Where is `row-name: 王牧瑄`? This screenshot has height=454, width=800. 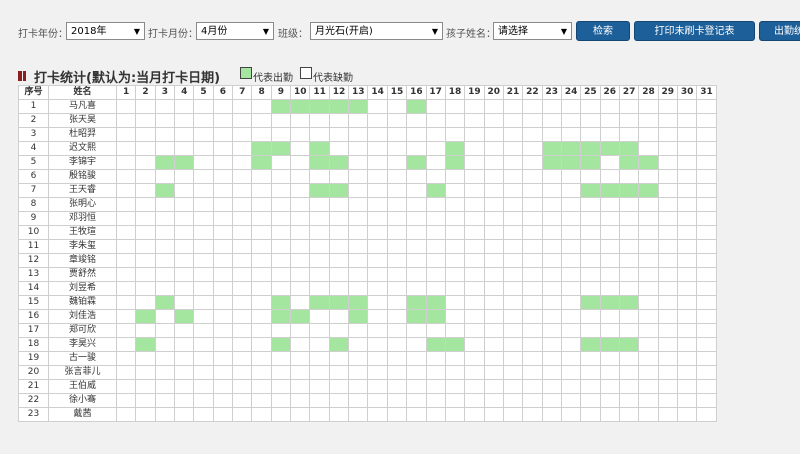
row-name: 王牧瑄 is located at coordinates (82, 232).